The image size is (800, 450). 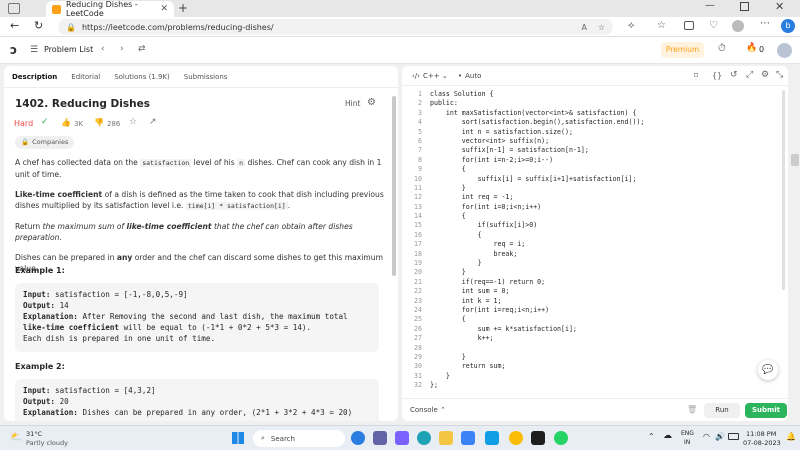 What do you see at coordinates (795, 160) in the screenshot?
I see `side-panel-icon` at bounding box center [795, 160].